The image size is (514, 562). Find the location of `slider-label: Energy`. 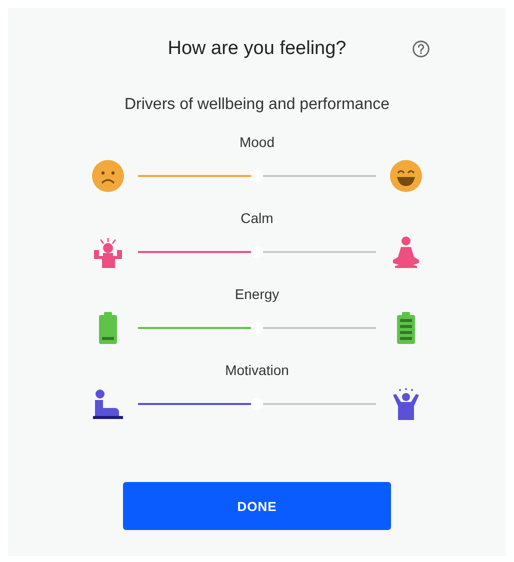

slider-label: Energy is located at coordinates (257, 294).